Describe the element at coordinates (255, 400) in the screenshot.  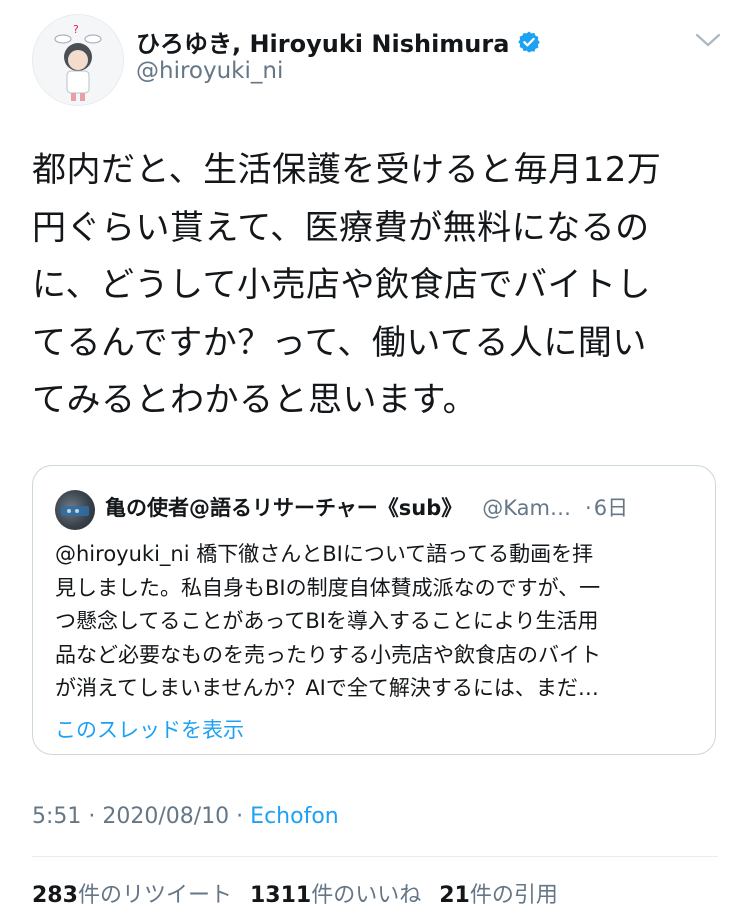
I see `tweet-line: てみるとわかると思います。` at that location.